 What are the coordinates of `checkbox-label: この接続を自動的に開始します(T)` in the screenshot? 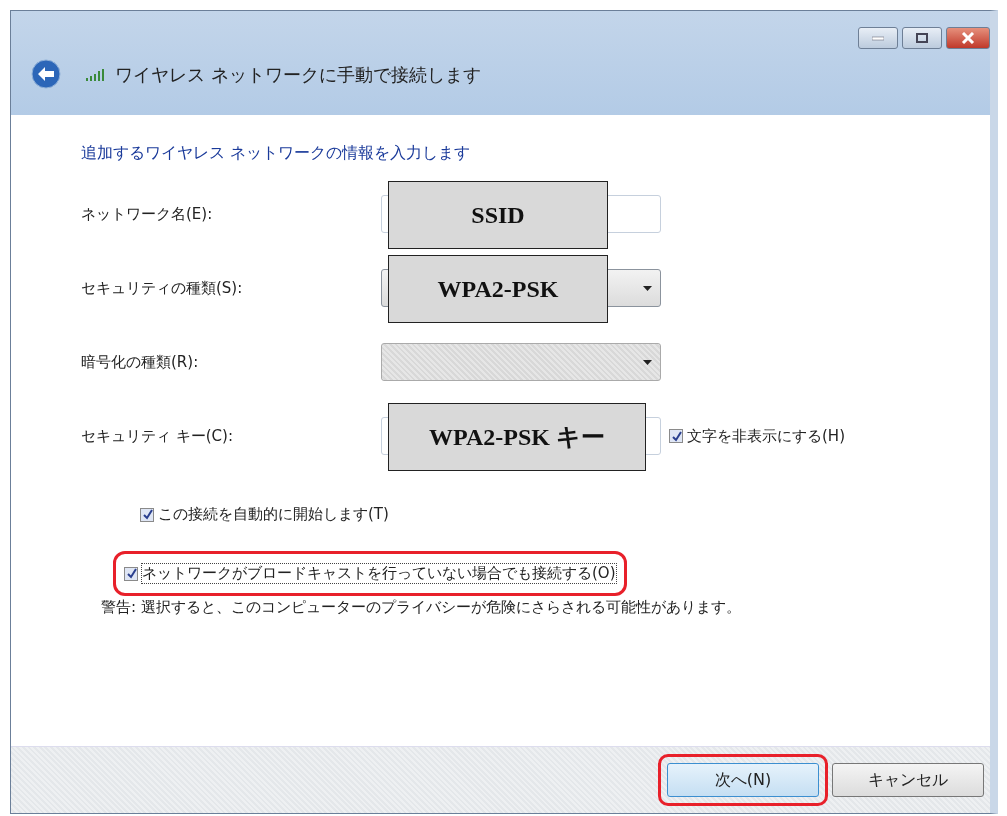 It's located at (273, 514).